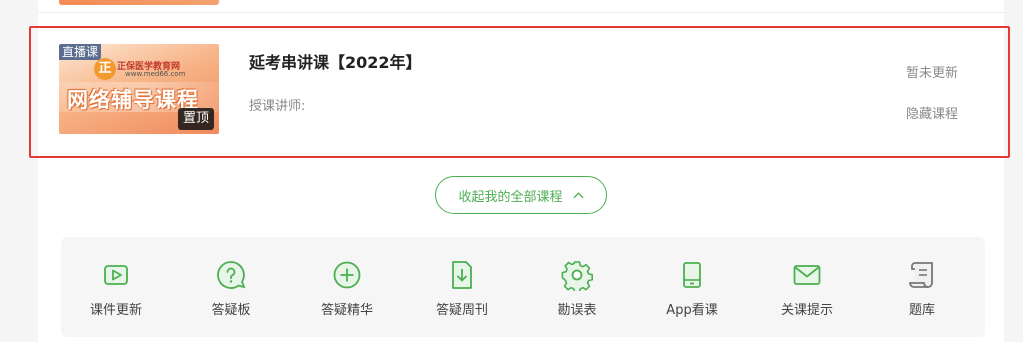 The image size is (1023, 342). Describe the element at coordinates (921, 310) in the screenshot. I see `tool-label: 题库` at that location.